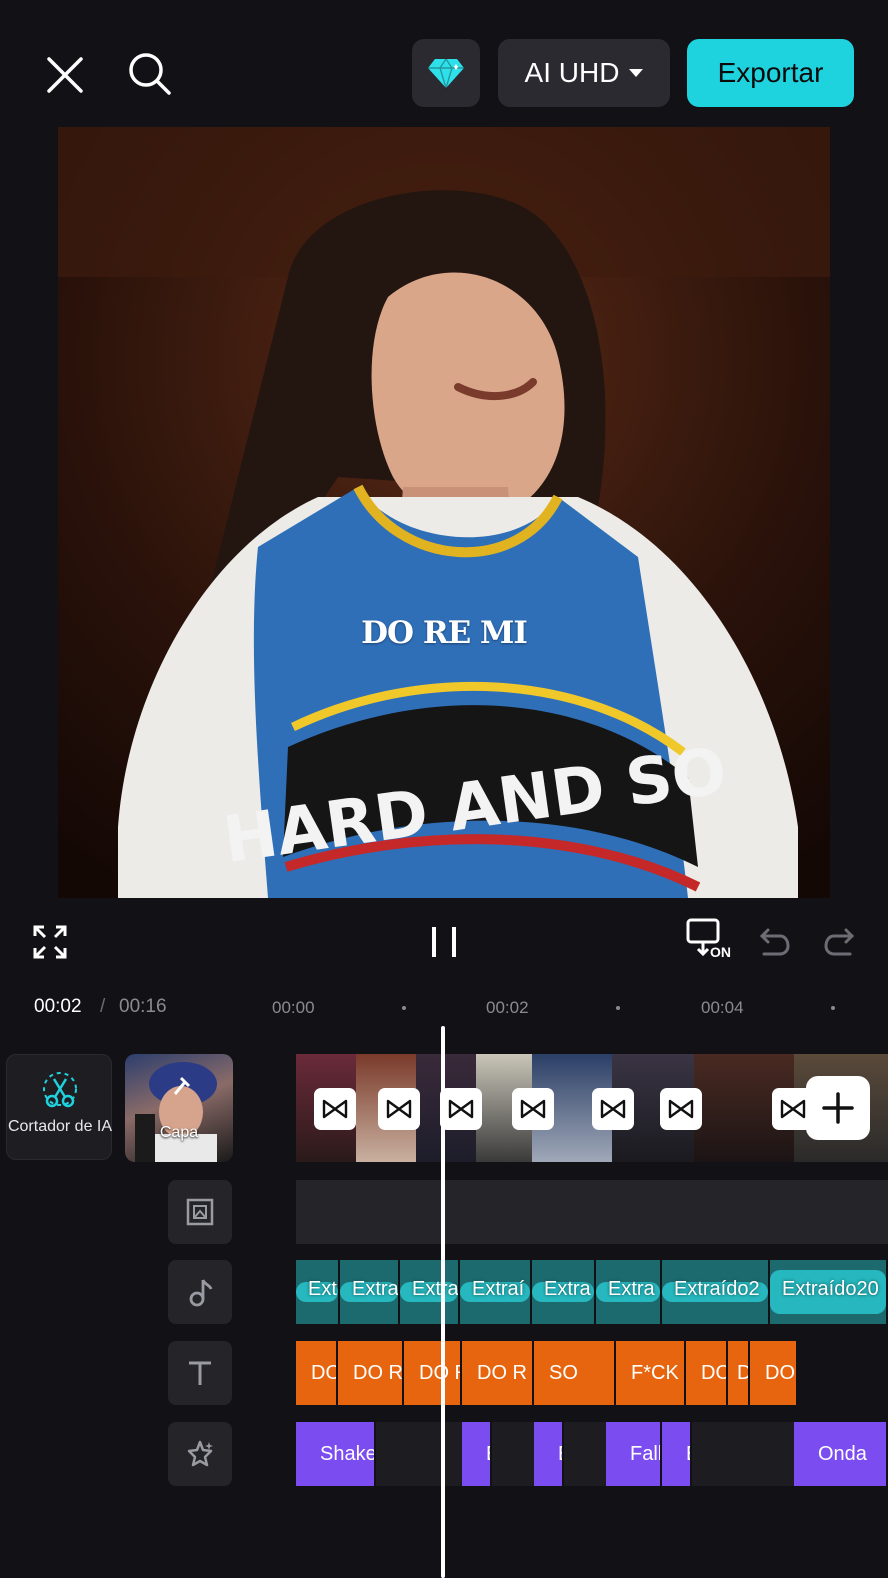 Image resolution: width=888 pixels, height=1578 pixels. I want to click on text-track: DO DO R DO R DO R SO F*CK DO D DO, so click(592, 1373).